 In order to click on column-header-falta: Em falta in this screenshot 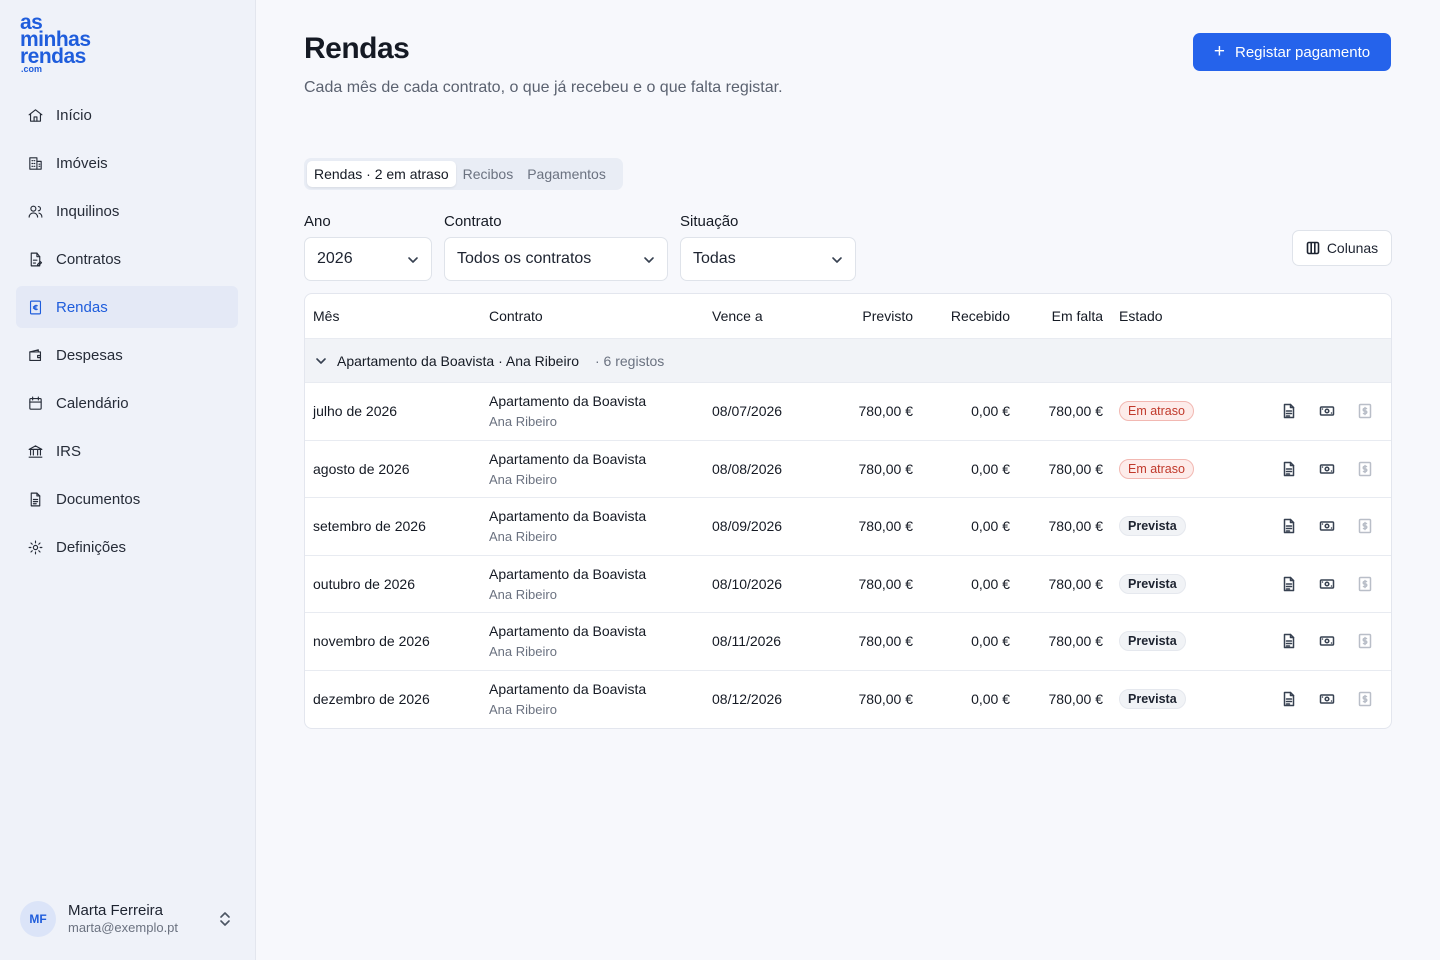, I will do `click(1058, 316)`.